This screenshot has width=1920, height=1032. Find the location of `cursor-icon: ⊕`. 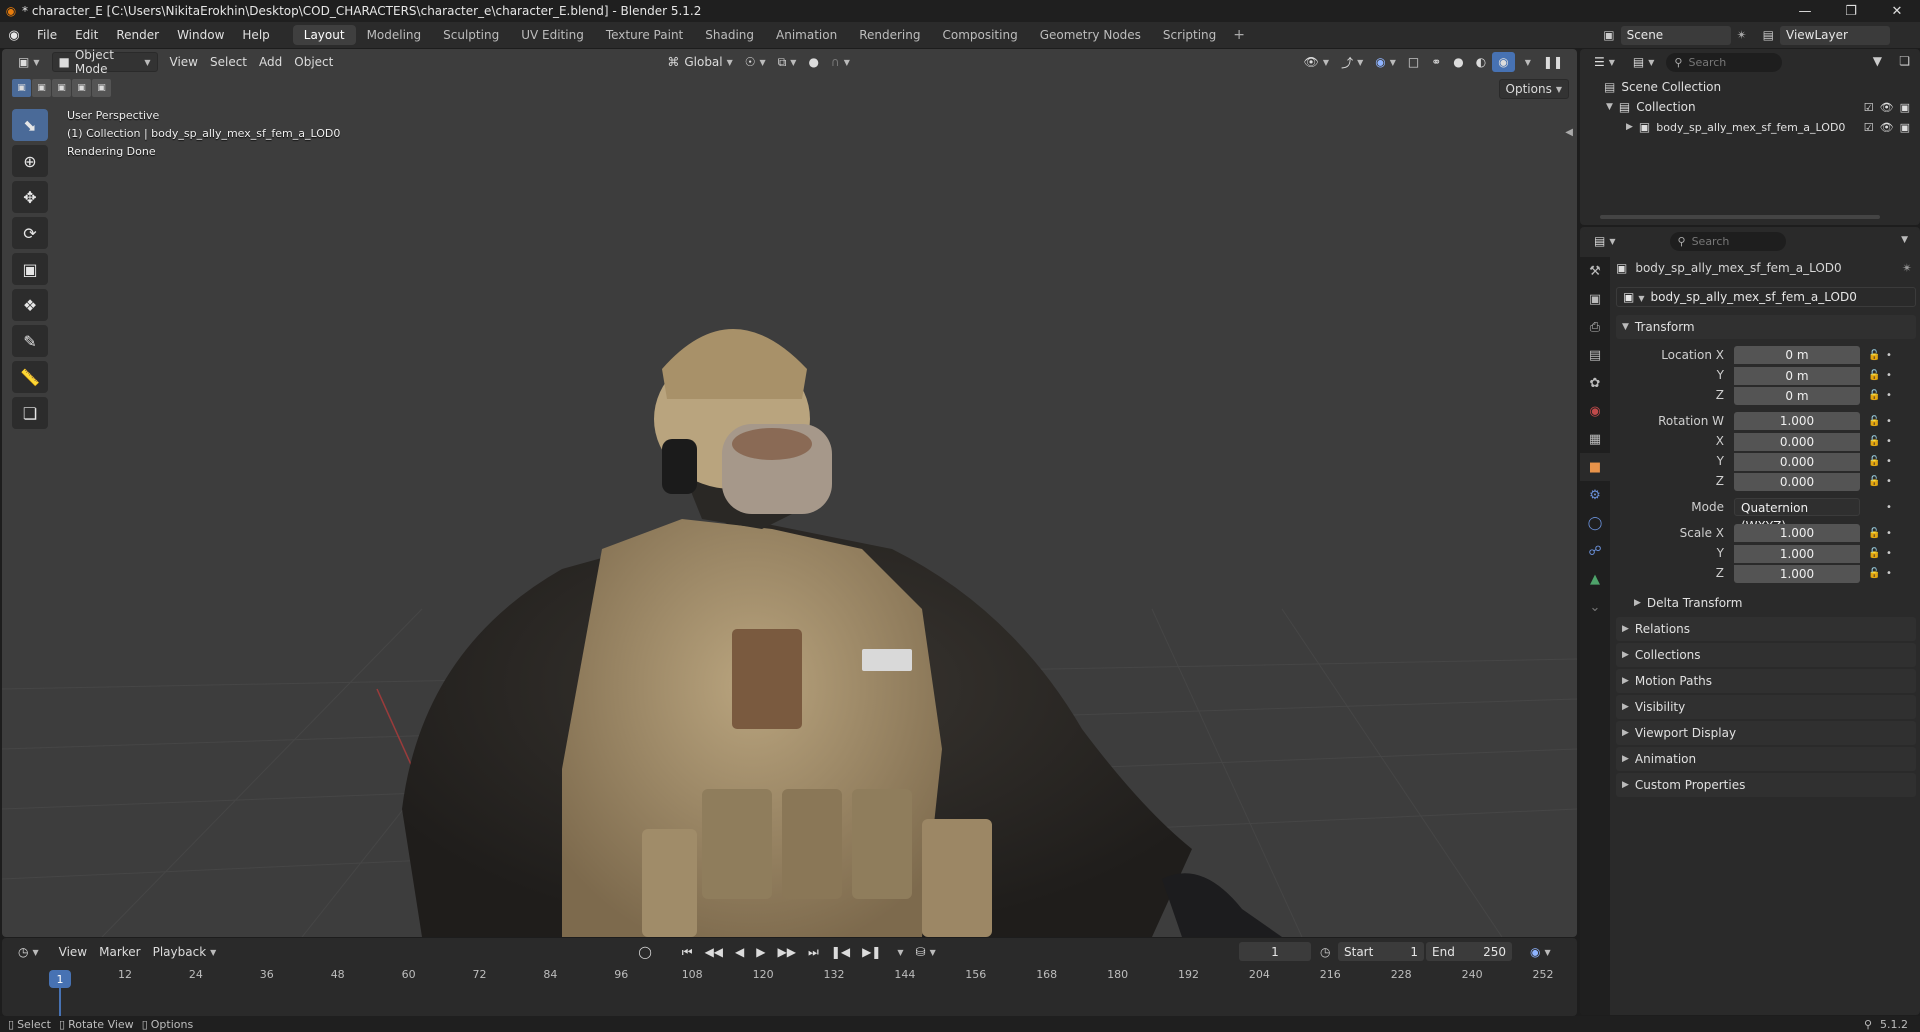

cursor-icon: ⊕ is located at coordinates (30, 161).